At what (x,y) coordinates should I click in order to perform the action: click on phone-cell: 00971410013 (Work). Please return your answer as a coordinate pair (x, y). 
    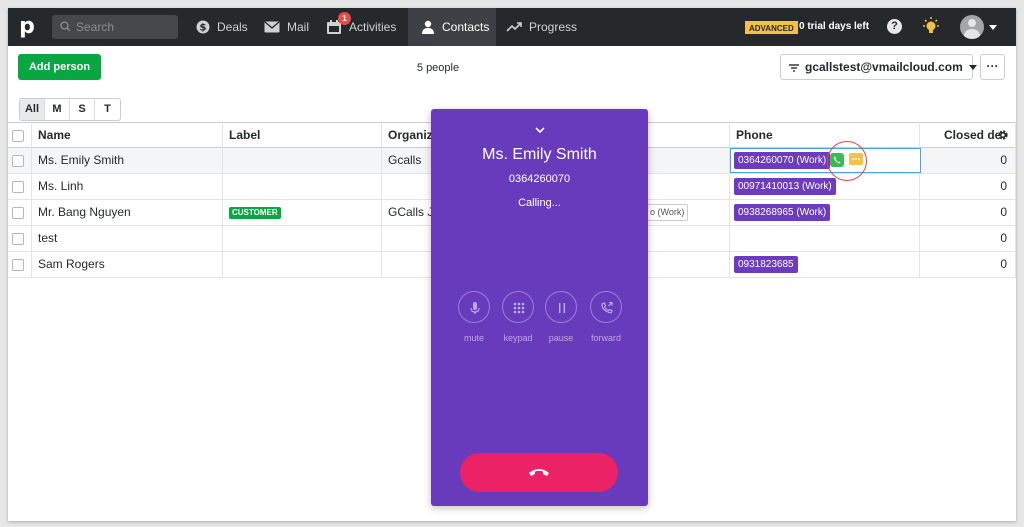
    Looking at the image, I should click on (825, 187).